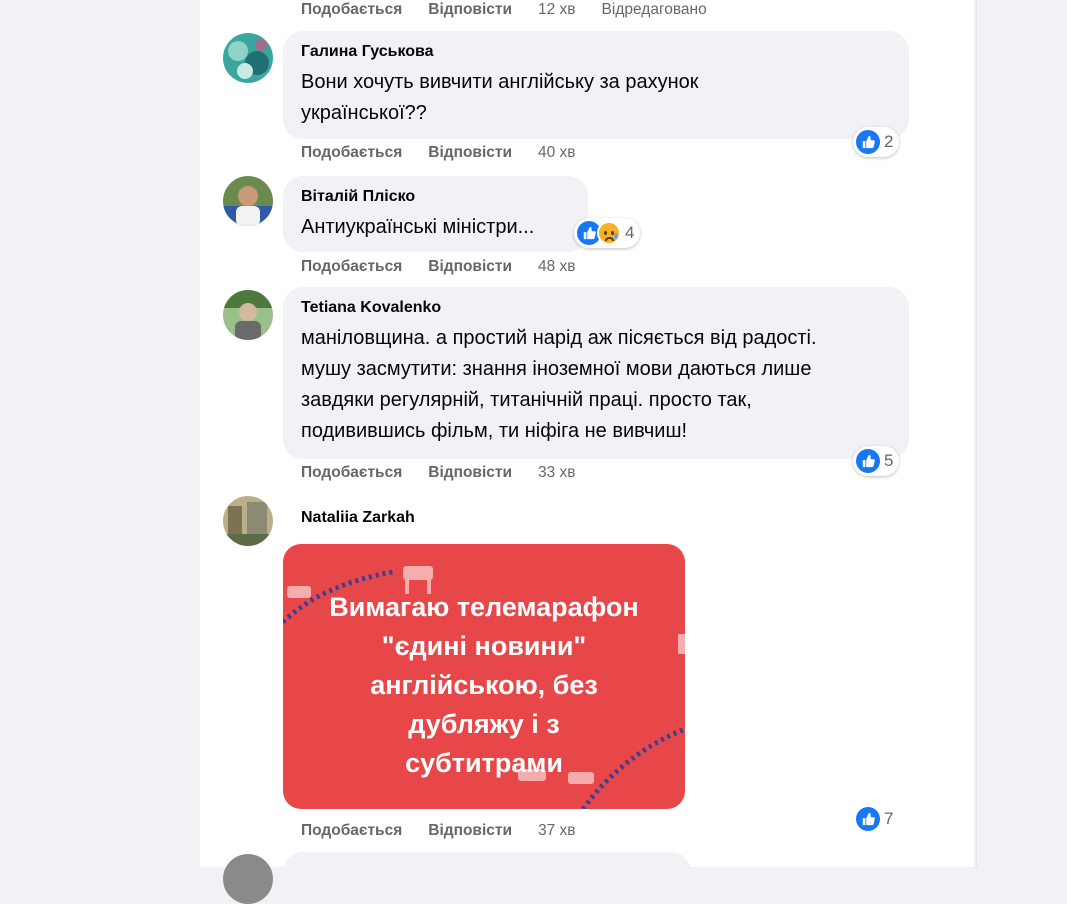 This screenshot has width=1067, height=904. I want to click on comment-author: Tetiana Kovalenko, so click(596, 308).